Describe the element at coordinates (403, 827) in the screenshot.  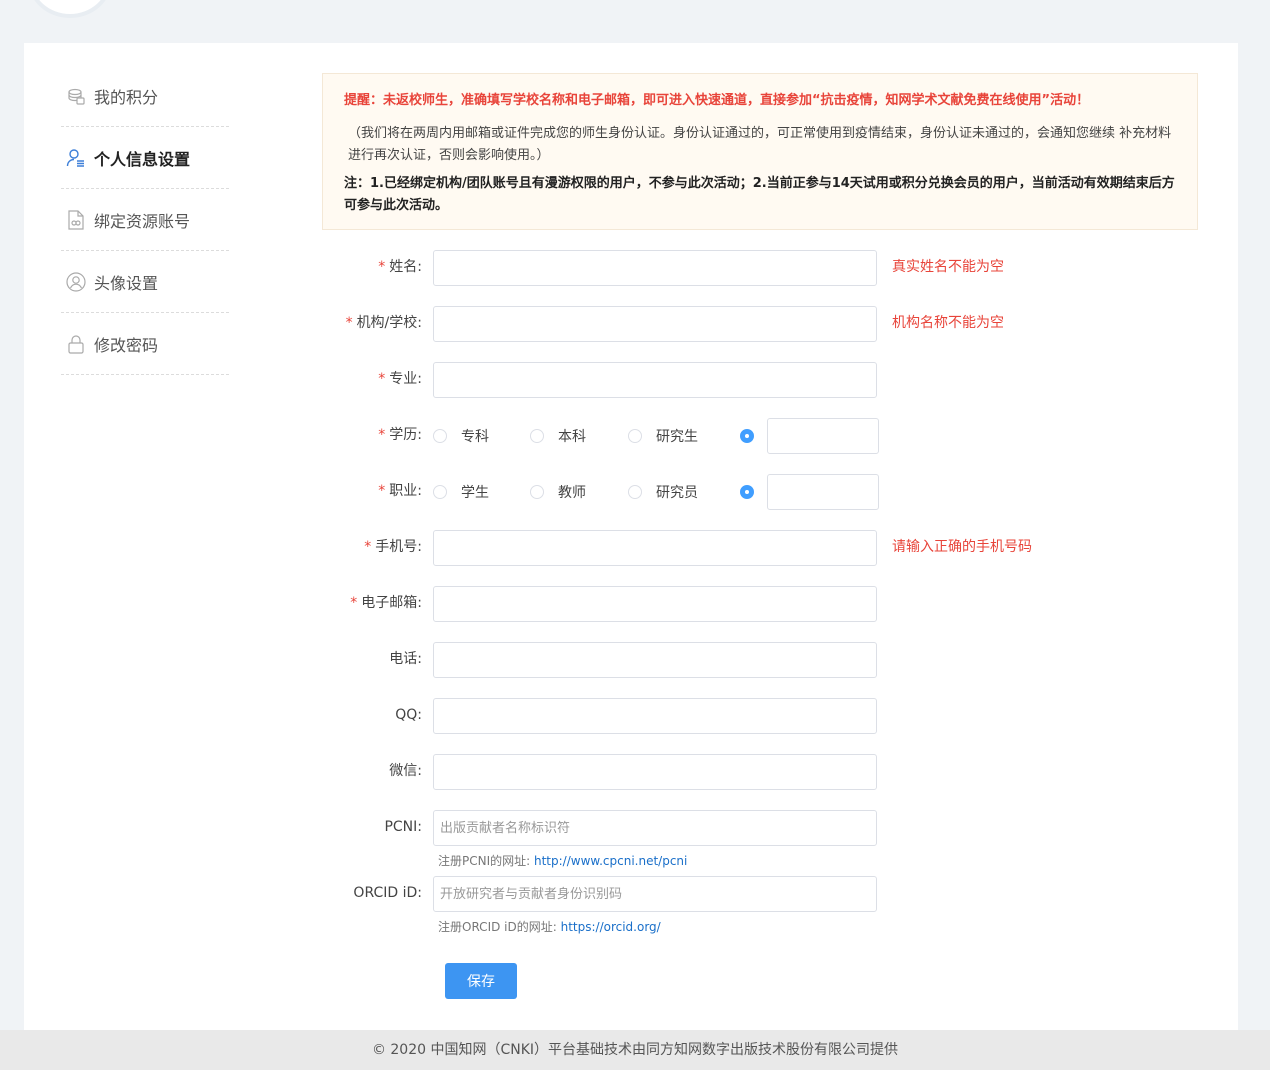
I see `field-label: PCNI:` at that location.